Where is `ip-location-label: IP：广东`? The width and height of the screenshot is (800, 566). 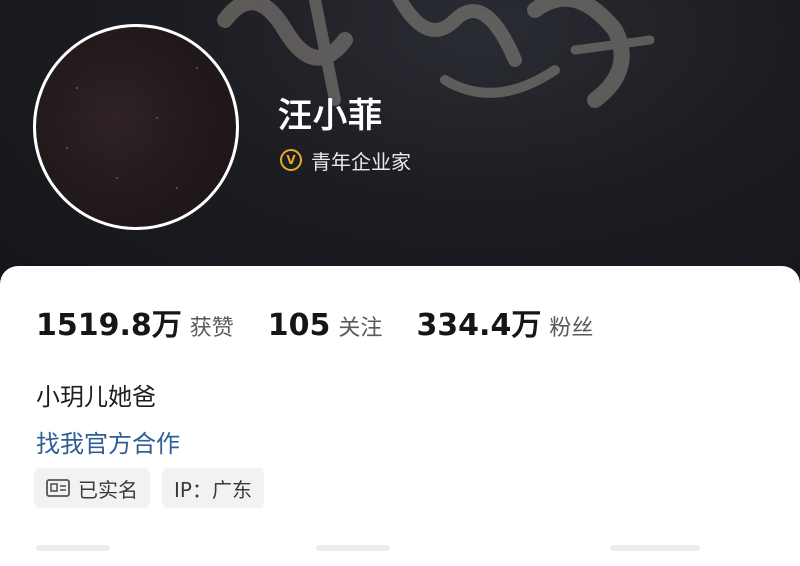
ip-location-label: IP：广东 is located at coordinates (213, 489).